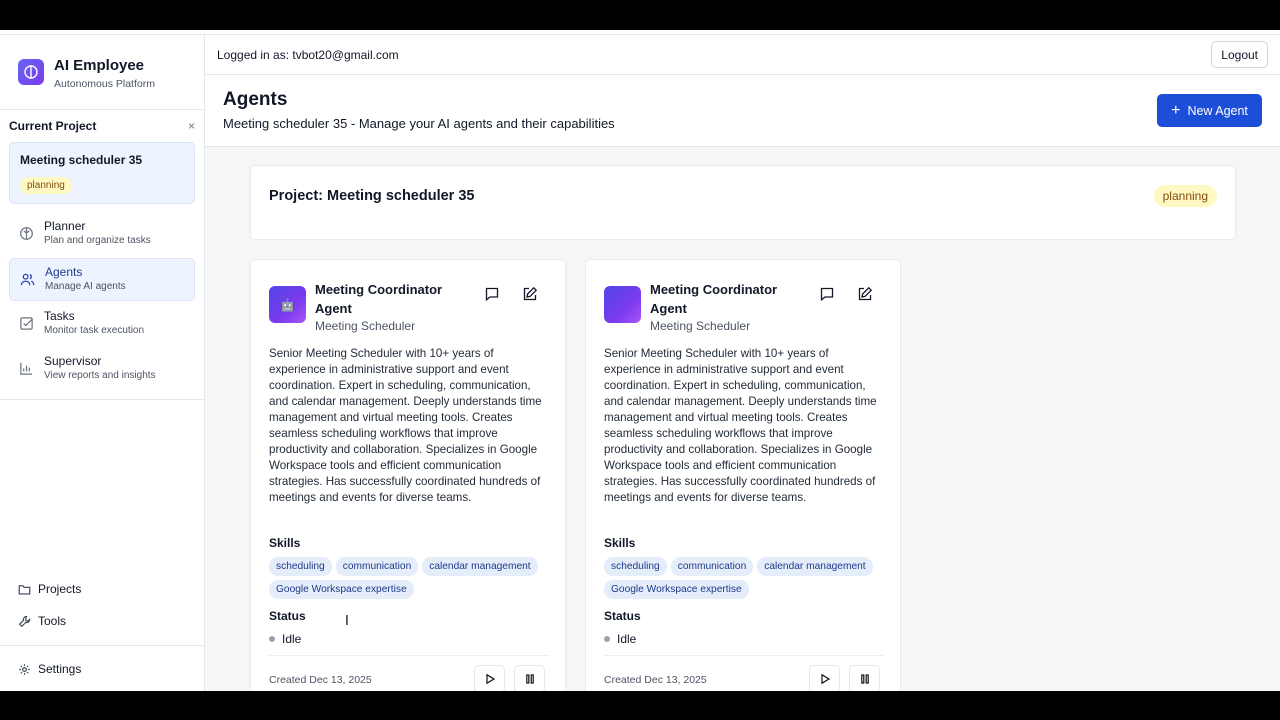 The height and width of the screenshot is (720, 1280). Describe the element at coordinates (102, 173) in the screenshot. I see `current-project-card: Meeting scheduler 35 planning` at that location.